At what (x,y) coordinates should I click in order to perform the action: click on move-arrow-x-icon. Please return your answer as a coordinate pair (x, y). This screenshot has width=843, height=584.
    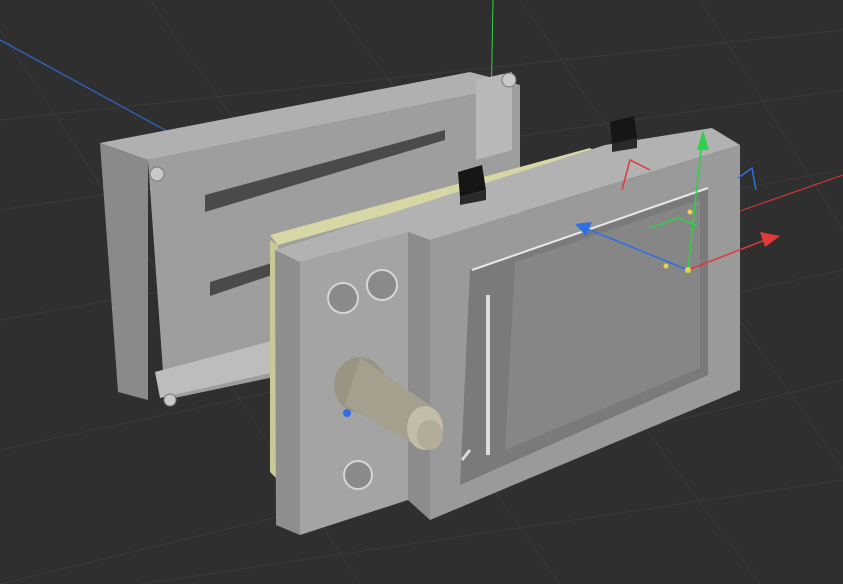
    Looking at the image, I should click on (770, 239).